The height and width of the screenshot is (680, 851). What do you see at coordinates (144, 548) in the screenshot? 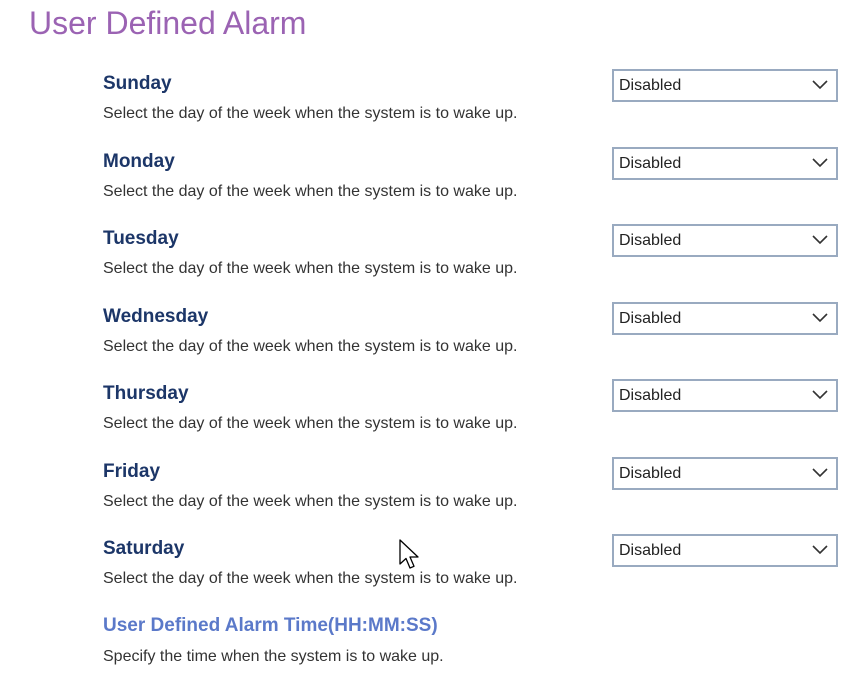
I see `setting-label: Saturday` at bounding box center [144, 548].